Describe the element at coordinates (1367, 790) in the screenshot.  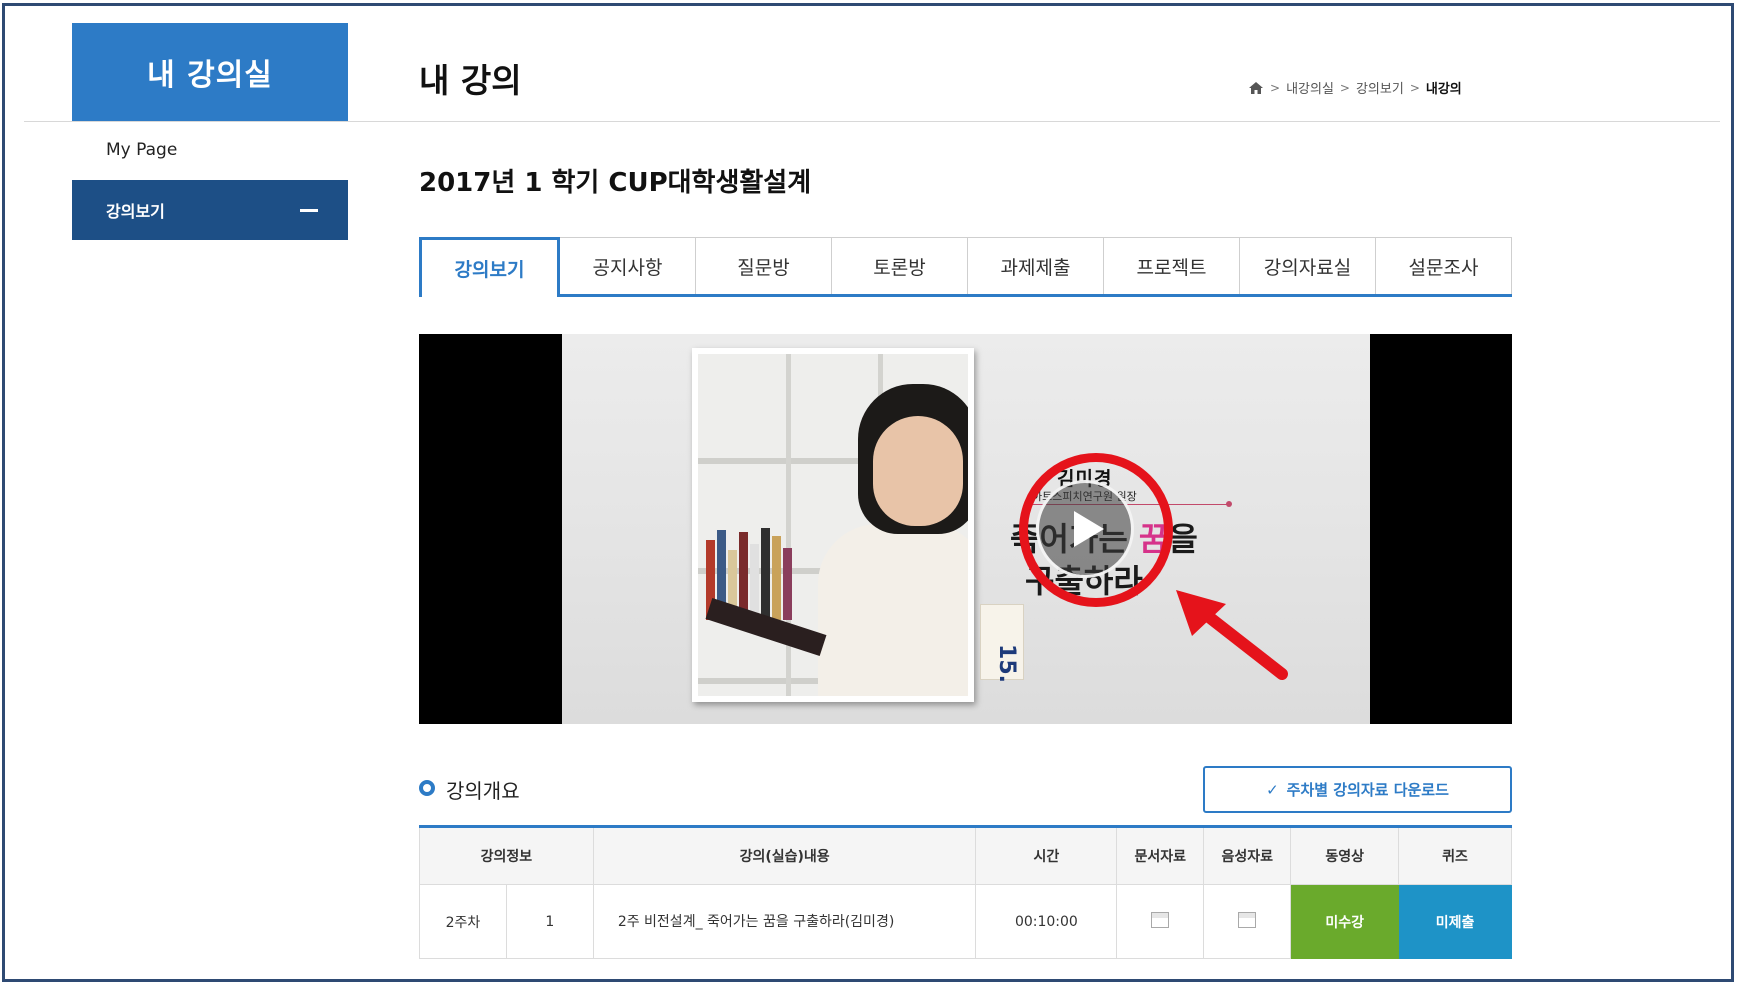
I see `download-label: 주차별 강의자료 다운로드` at that location.